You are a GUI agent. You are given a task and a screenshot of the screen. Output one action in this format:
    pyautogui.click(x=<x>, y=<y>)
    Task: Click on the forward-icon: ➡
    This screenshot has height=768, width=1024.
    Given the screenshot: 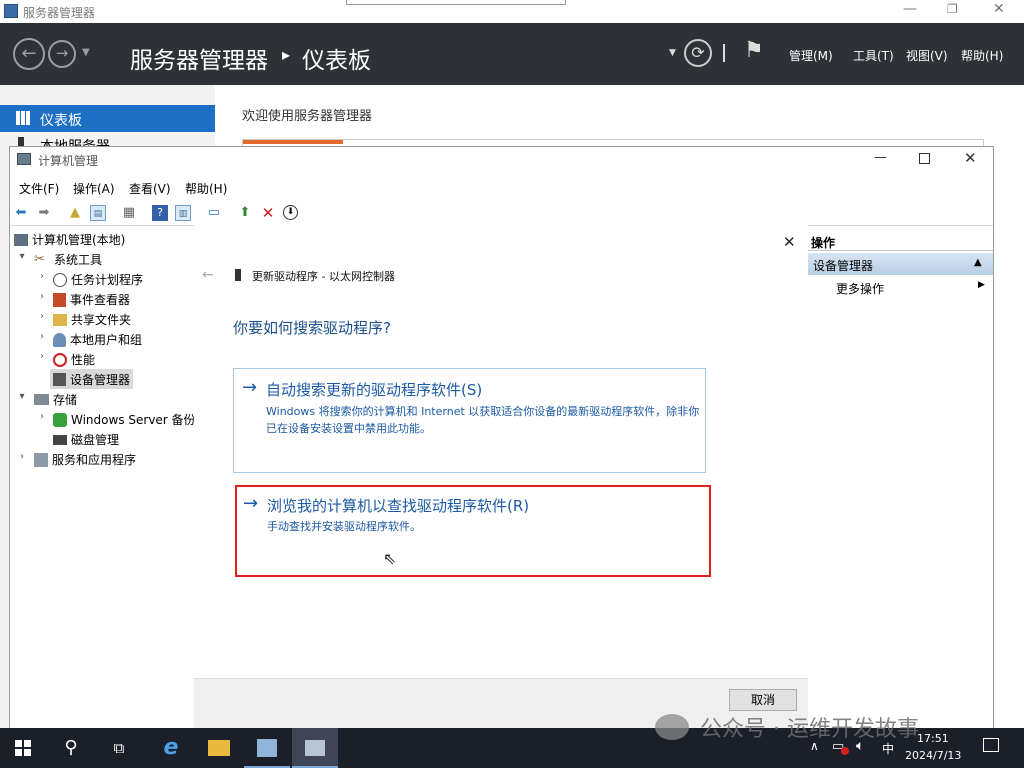 What is the action you would take?
    pyautogui.click(x=44, y=213)
    